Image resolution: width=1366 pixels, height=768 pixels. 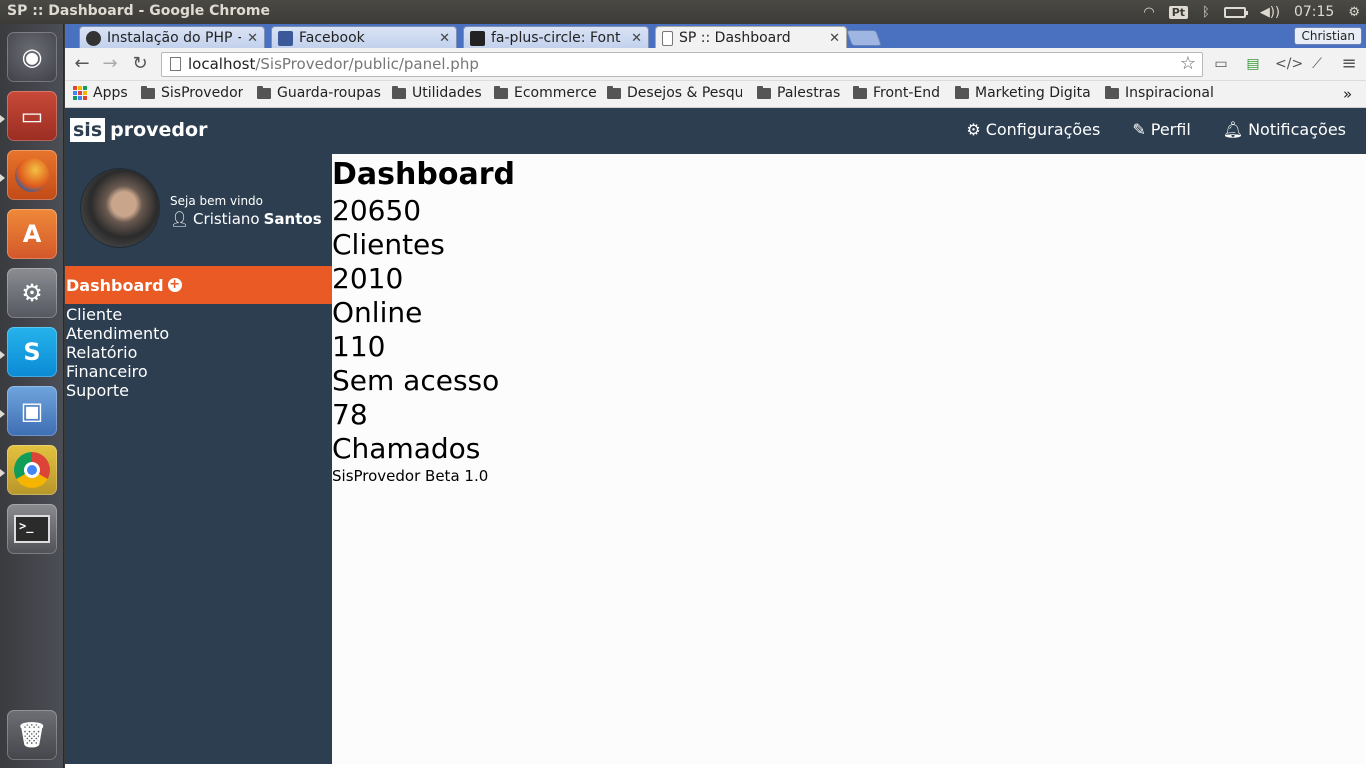 What do you see at coordinates (1347, 94) in the screenshot?
I see `bookmarks-overflow-button: »` at bounding box center [1347, 94].